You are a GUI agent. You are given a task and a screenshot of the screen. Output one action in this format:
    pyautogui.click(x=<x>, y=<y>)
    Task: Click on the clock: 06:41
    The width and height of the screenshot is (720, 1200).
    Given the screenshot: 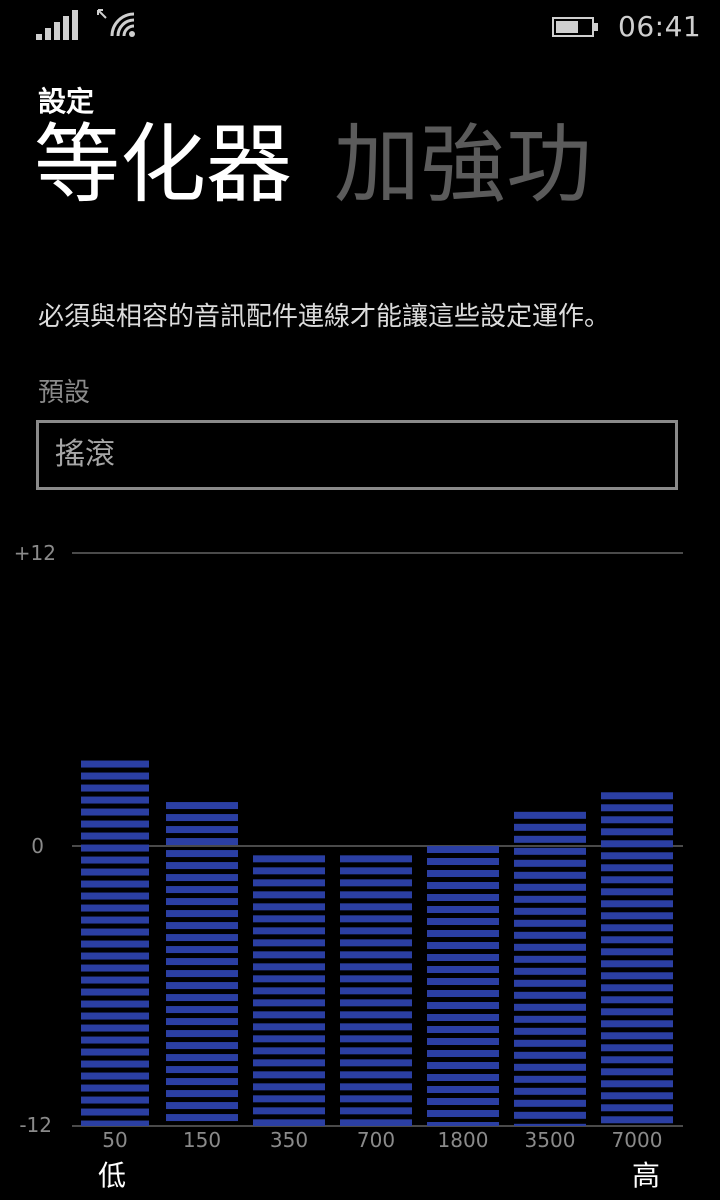 What is the action you would take?
    pyautogui.click(x=660, y=26)
    